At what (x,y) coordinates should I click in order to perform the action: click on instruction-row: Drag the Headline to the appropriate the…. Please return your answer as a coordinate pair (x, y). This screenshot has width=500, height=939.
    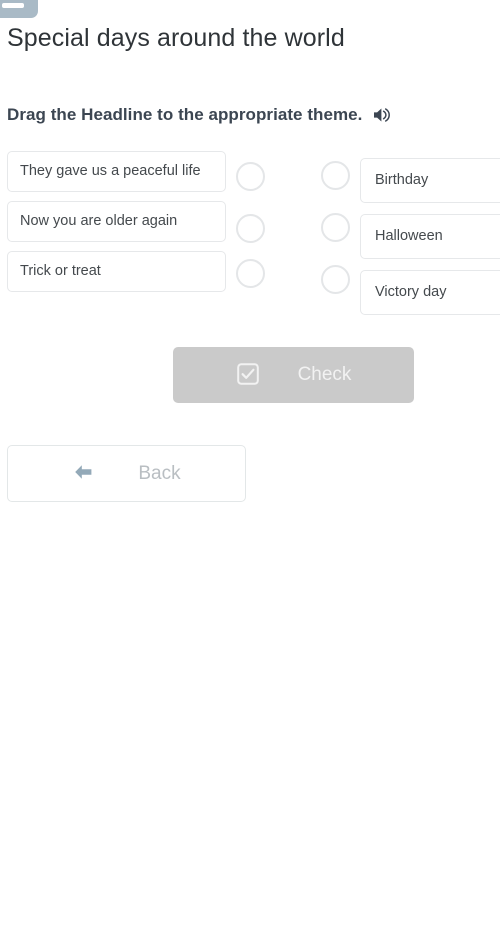
    Looking at the image, I should click on (199, 115).